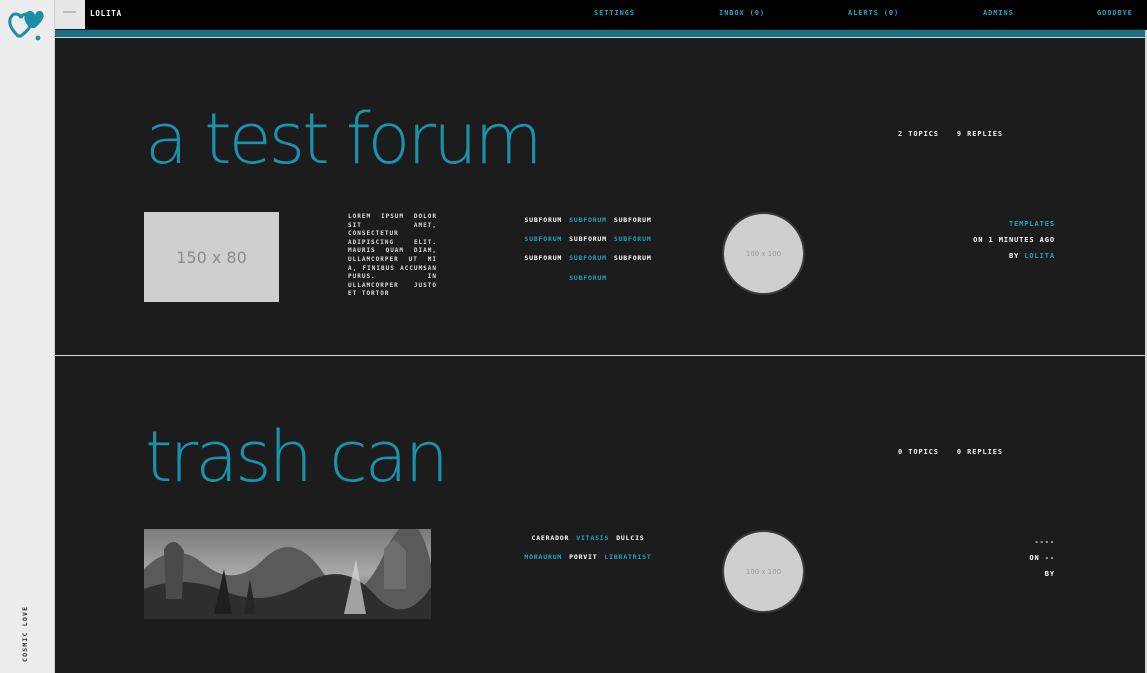 The width and height of the screenshot is (1147, 673). What do you see at coordinates (950, 452) in the screenshot?
I see `forum-stats: 0 TOPICS 0 REPLIES` at bounding box center [950, 452].